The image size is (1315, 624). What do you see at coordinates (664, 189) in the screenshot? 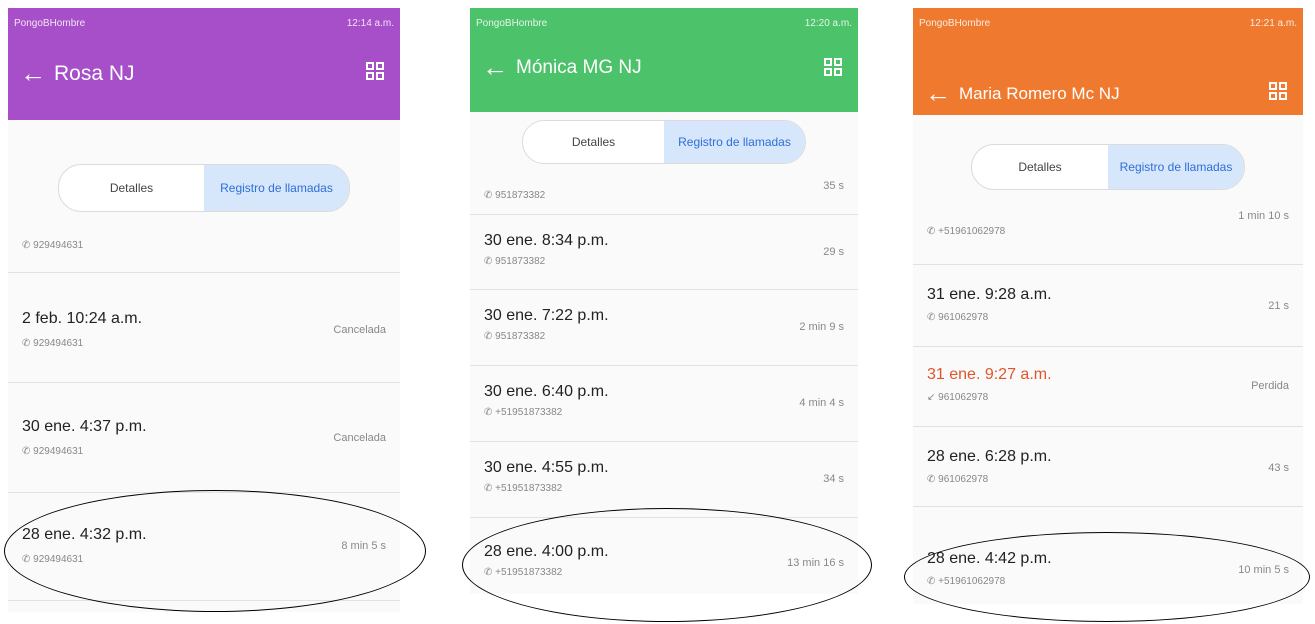
I see `list-item: ✆ 951873382 35 s` at bounding box center [664, 189].